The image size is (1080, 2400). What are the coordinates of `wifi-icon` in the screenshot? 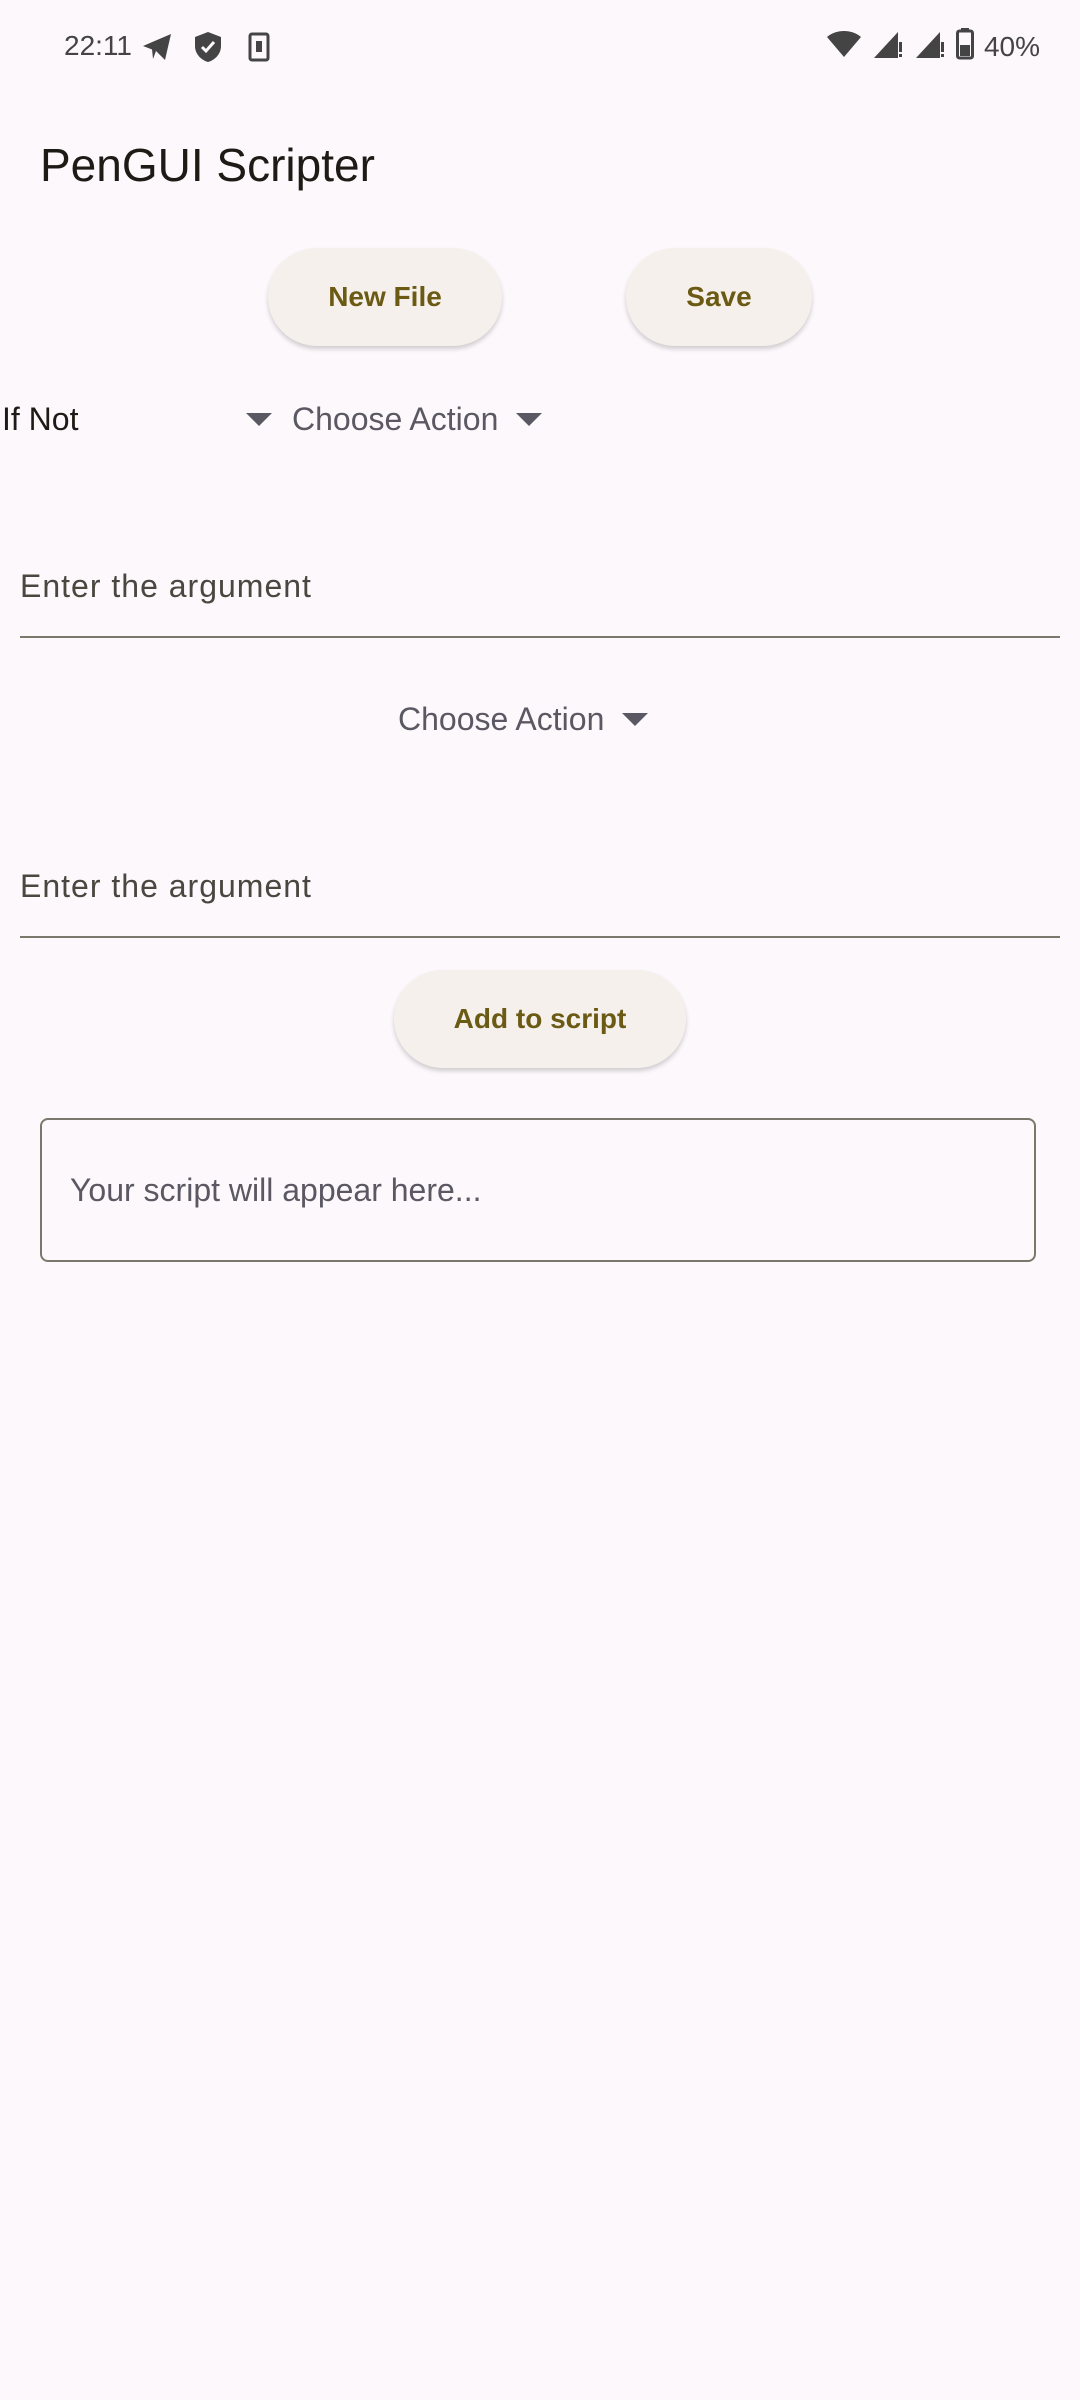 It's located at (844, 46).